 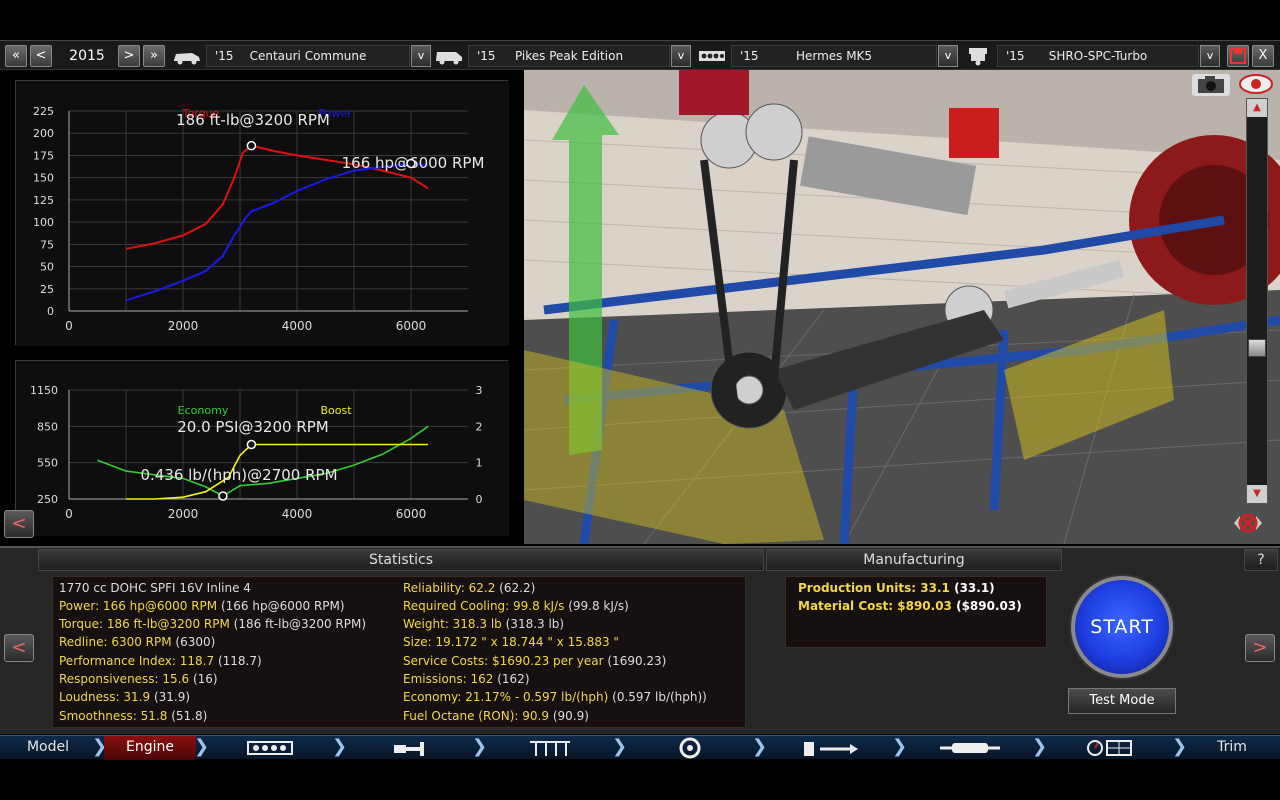 What do you see at coordinates (550, 748) in the screenshot?
I see `tab-valvetrain-icon` at bounding box center [550, 748].